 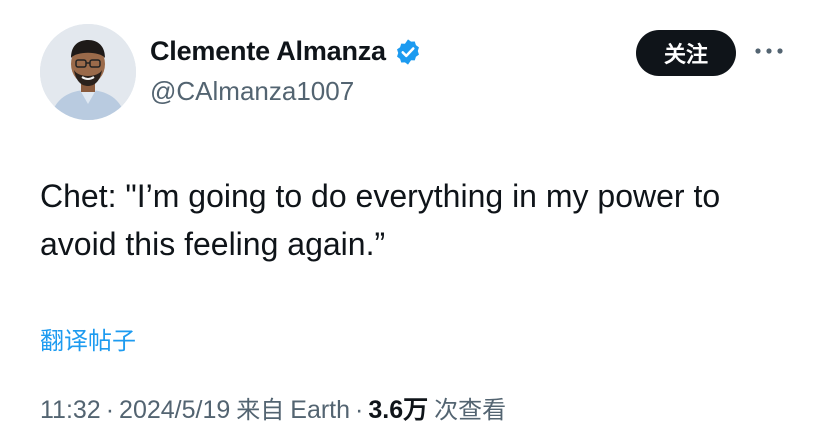 I want to click on author-handle: @CAlmanza1007, so click(x=252, y=91).